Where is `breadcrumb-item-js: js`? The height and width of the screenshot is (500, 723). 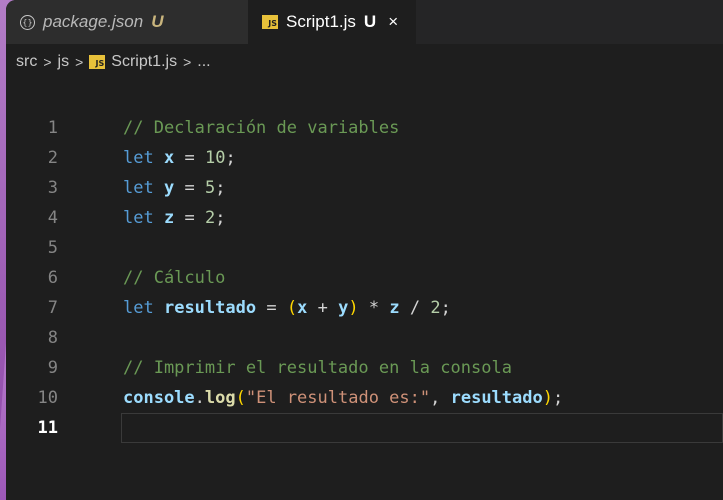
breadcrumb-item-js: js is located at coordinates (64, 62).